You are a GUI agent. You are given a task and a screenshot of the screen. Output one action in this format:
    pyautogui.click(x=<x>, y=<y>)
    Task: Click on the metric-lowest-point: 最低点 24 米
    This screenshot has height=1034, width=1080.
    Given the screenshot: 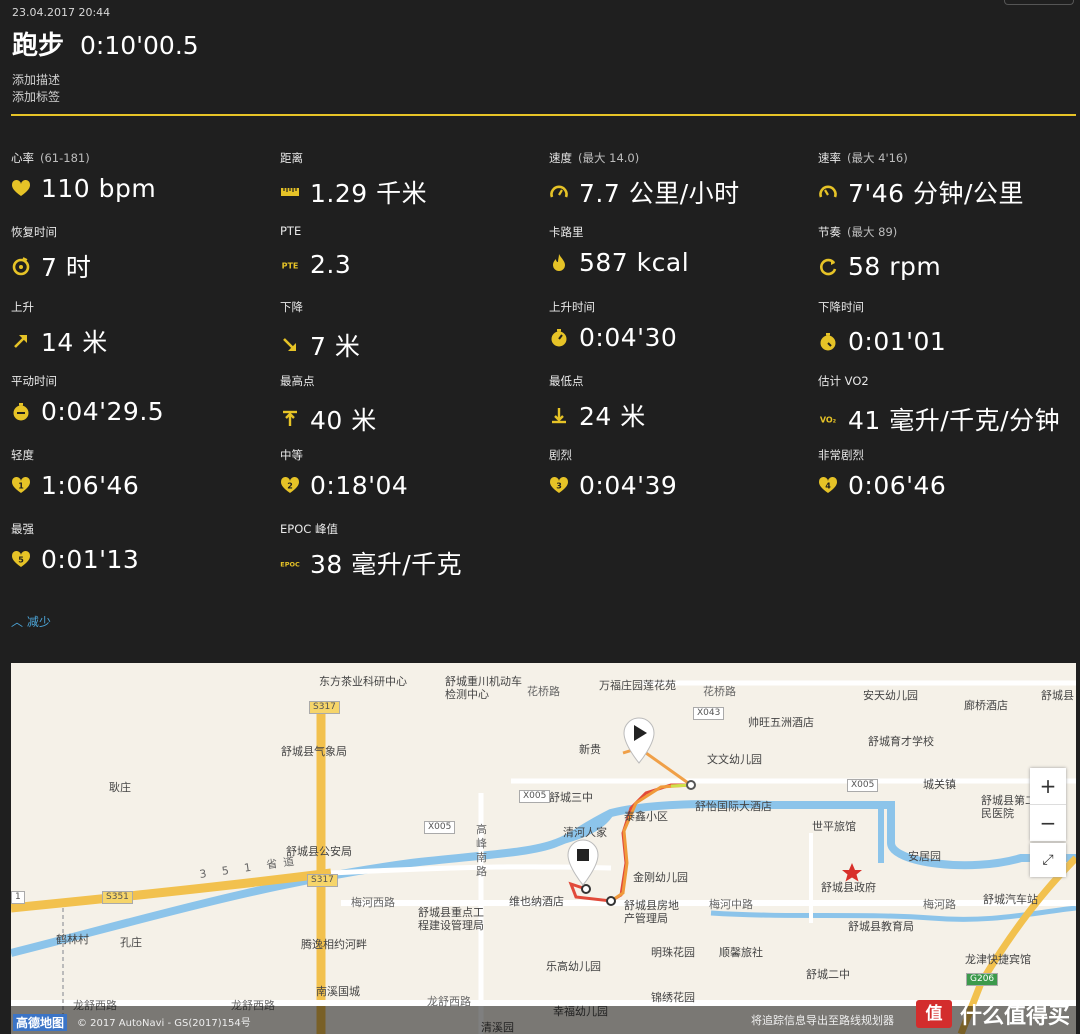 What is the action you would take?
    pyautogui.click(x=679, y=403)
    